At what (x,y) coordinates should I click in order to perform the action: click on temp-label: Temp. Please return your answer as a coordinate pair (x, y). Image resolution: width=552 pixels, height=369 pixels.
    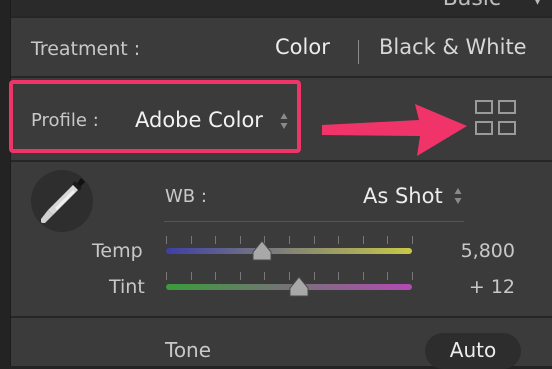
    Looking at the image, I should click on (117, 251).